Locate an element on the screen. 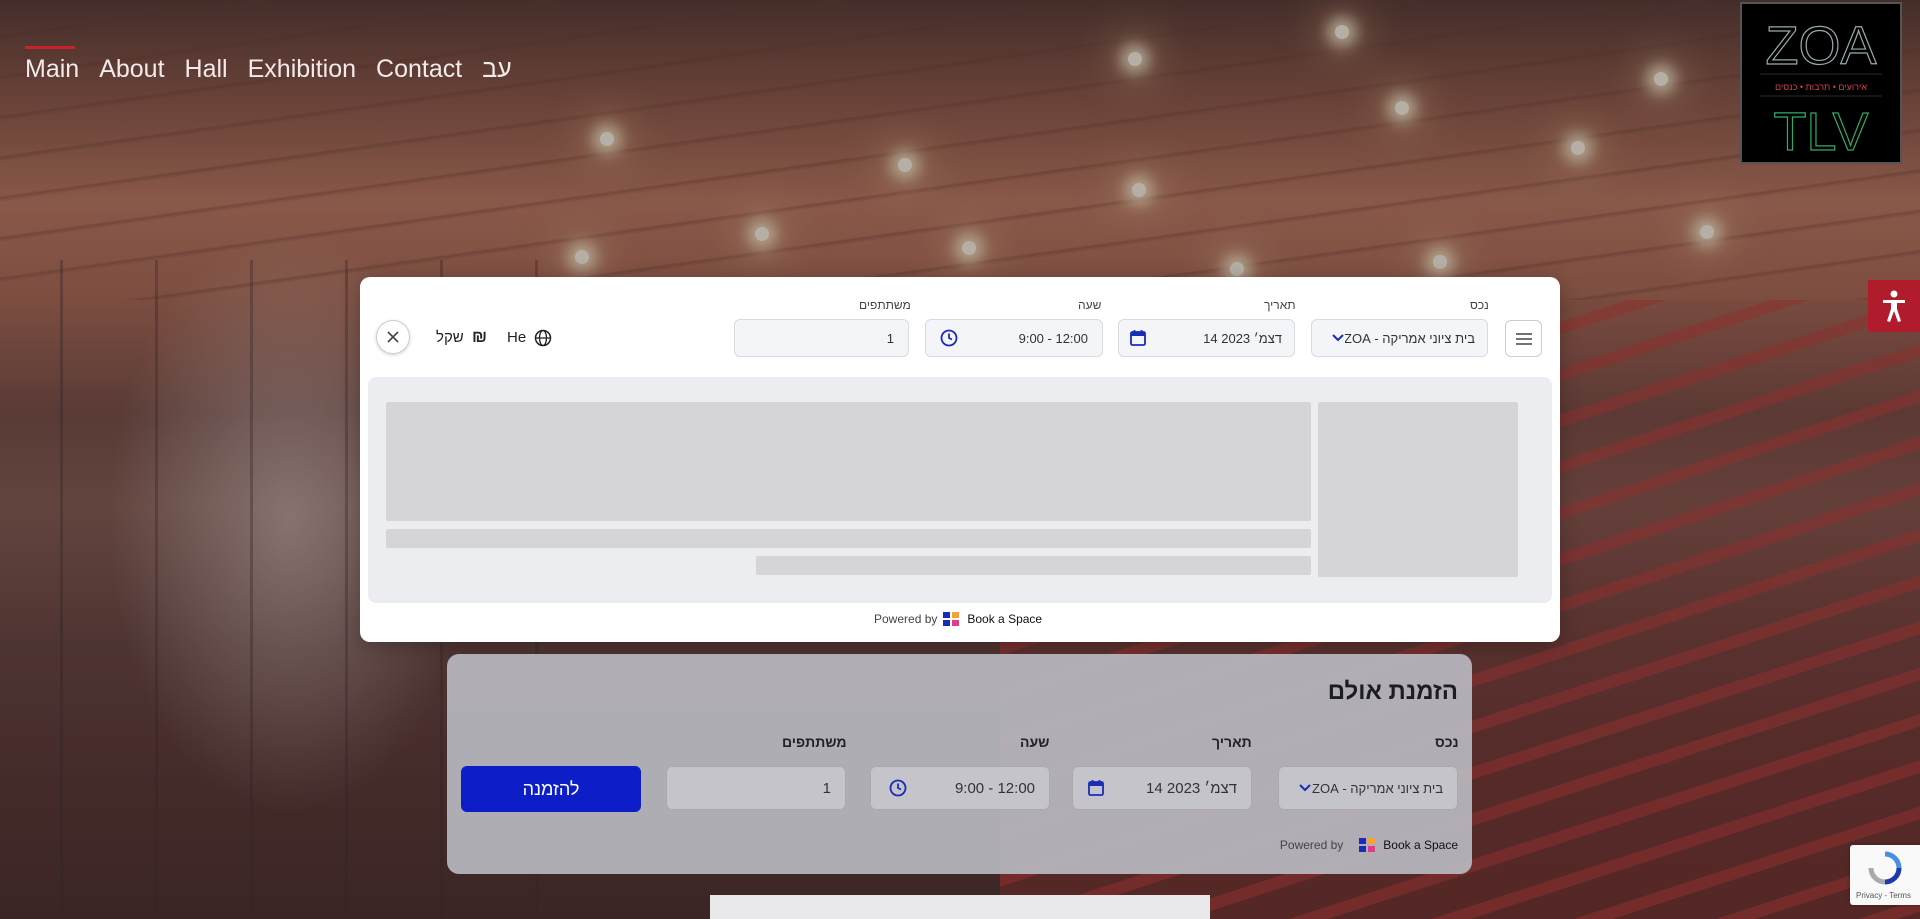 This screenshot has width=1920, height=919. time-label: שעה is located at coordinates (1090, 305).